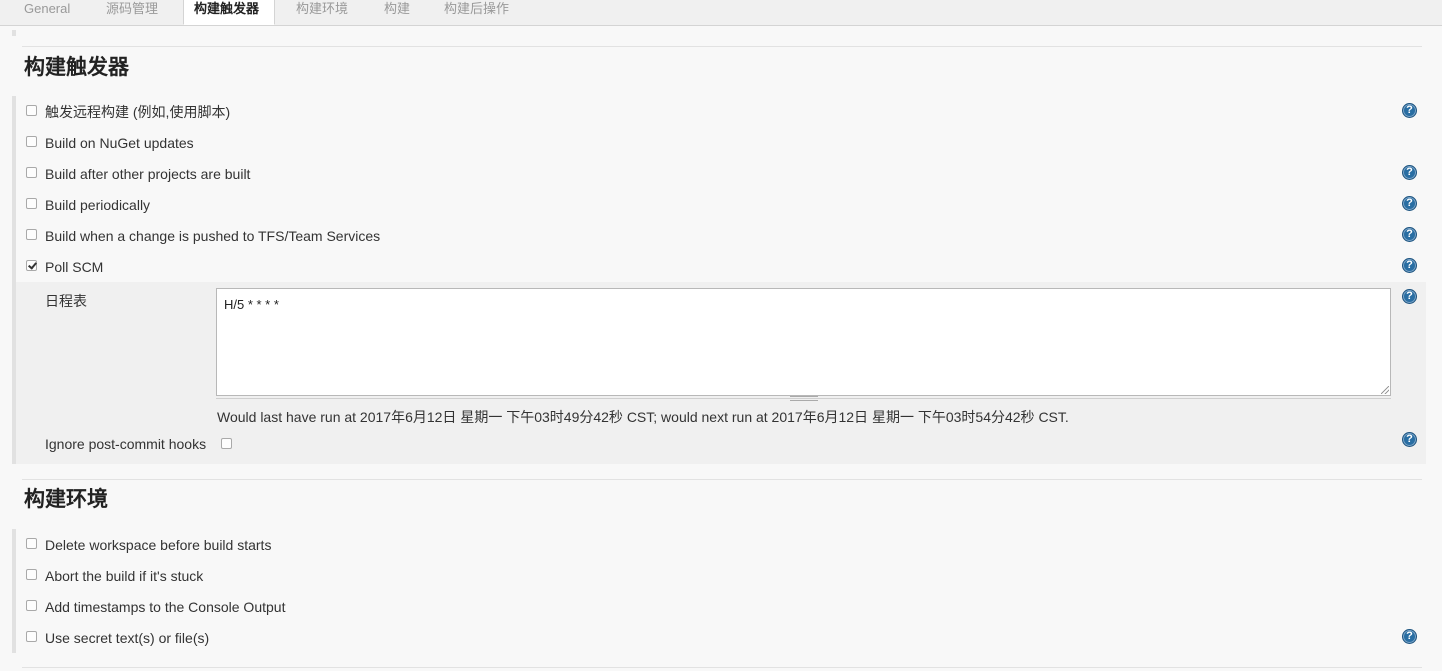 This screenshot has width=1442, height=671. What do you see at coordinates (126, 444) in the screenshot?
I see `ignore-post-commit-hooks-label: Ignore post-commit hooks` at bounding box center [126, 444].